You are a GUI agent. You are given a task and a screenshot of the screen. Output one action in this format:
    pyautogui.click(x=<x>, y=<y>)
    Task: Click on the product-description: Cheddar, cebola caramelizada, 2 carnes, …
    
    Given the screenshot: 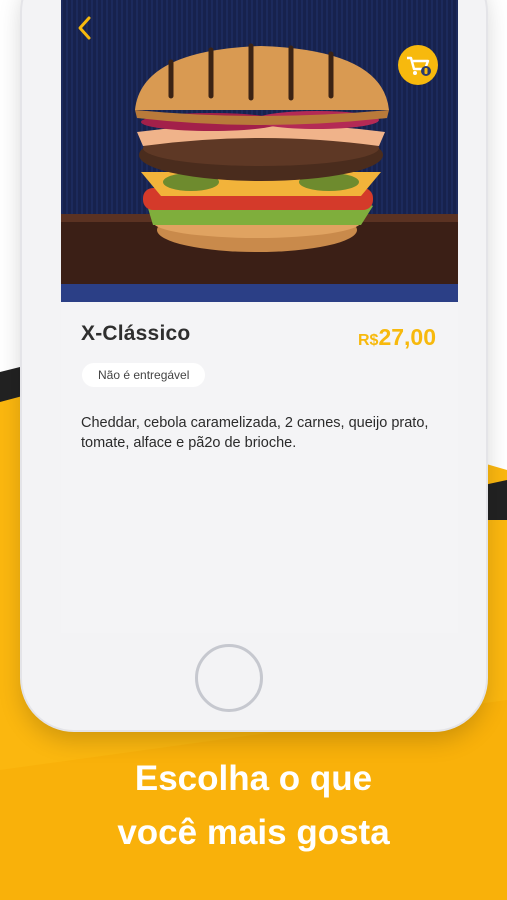 What is the action you would take?
    pyautogui.click(x=255, y=433)
    